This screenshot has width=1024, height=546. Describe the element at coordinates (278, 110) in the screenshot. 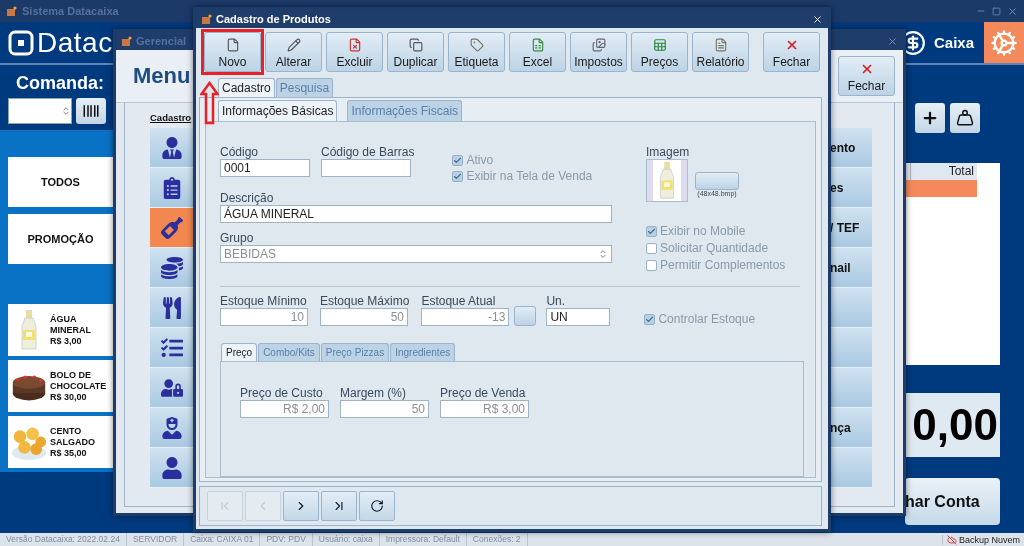

I see `tab: Informações Básicas` at that location.